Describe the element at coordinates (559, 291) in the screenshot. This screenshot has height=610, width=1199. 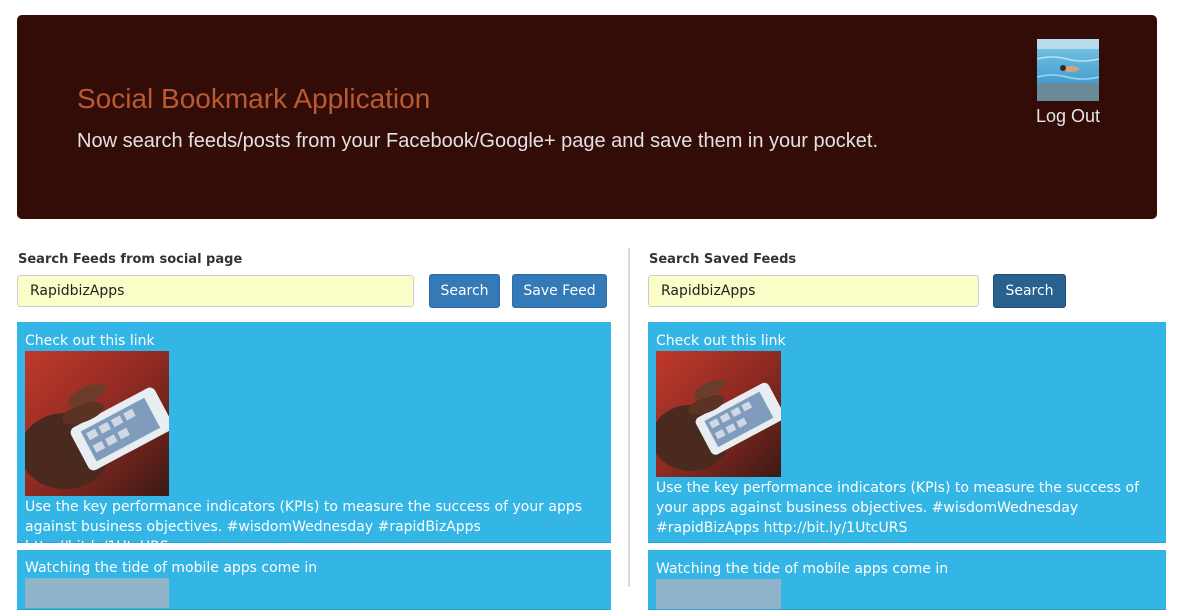
I see `save-feed-button: Save Feed` at that location.